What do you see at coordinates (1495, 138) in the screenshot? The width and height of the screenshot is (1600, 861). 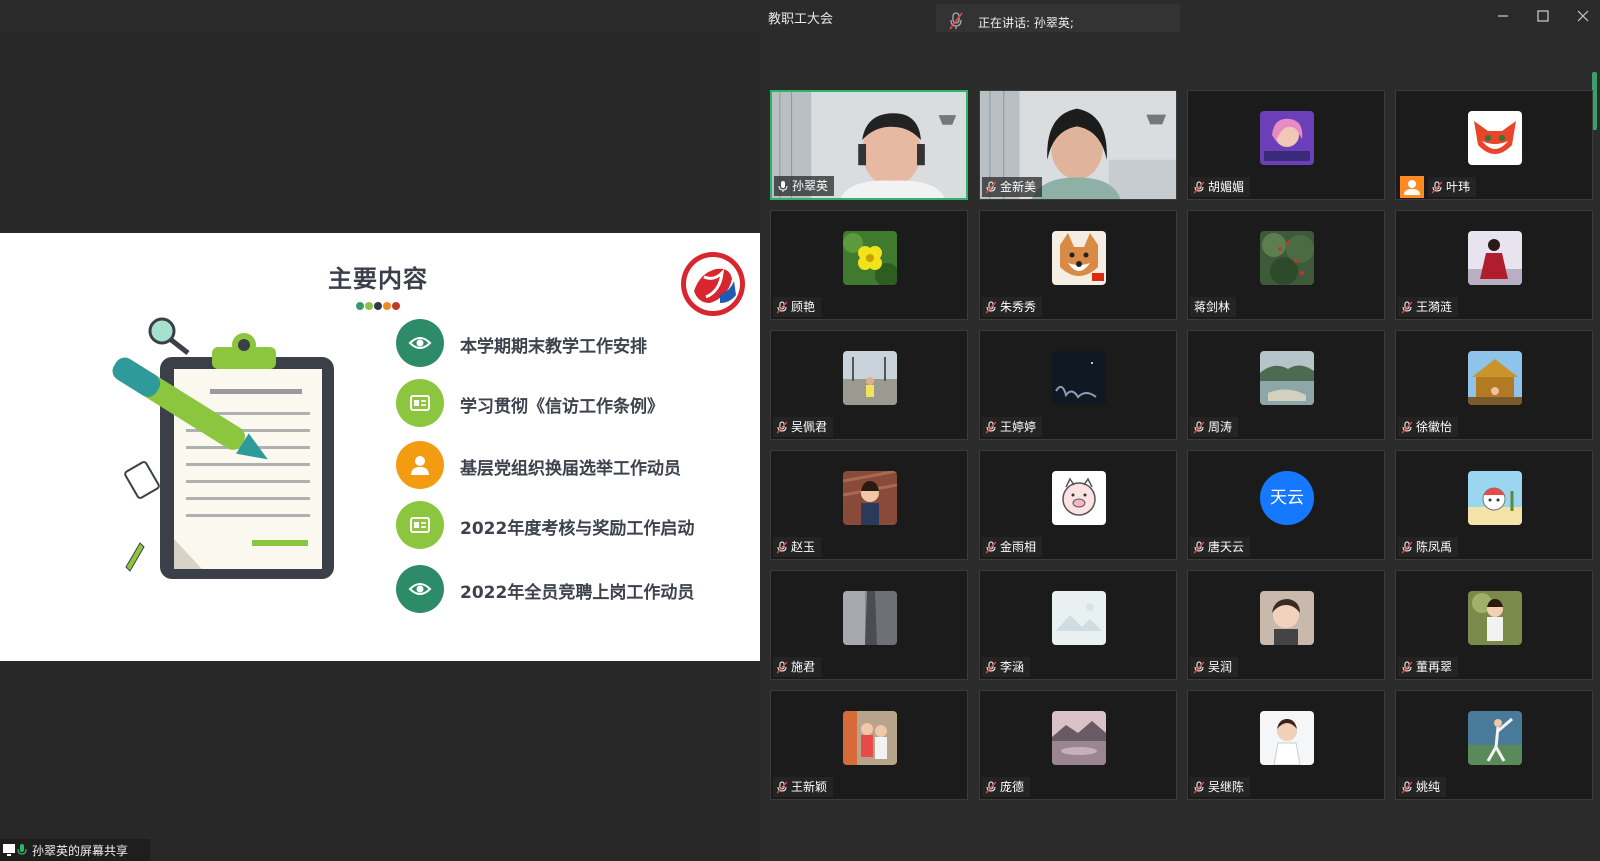 I see `fox-avatar` at bounding box center [1495, 138].